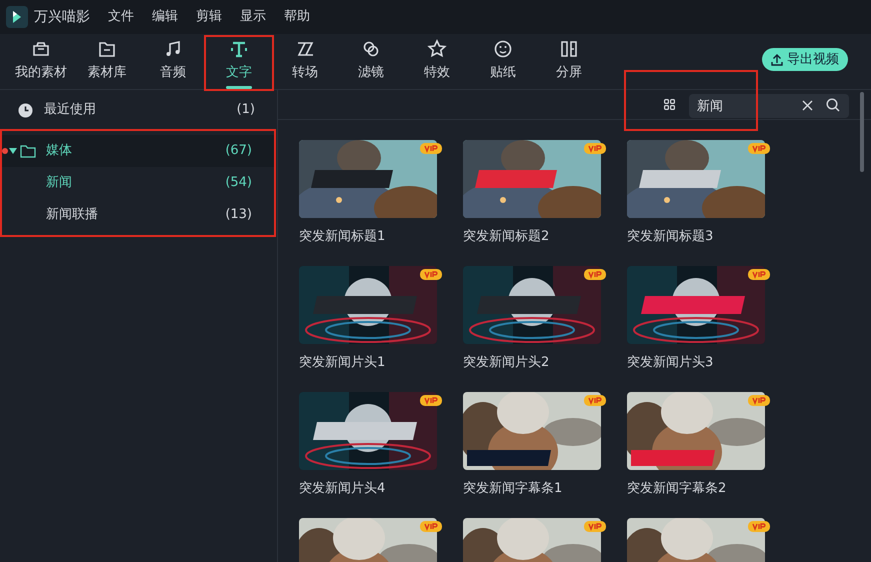 This screenshot has height=562, width=871. Describe the element at coordinates (25, 110) in the screenshot. I see `clock-icon` at that location.